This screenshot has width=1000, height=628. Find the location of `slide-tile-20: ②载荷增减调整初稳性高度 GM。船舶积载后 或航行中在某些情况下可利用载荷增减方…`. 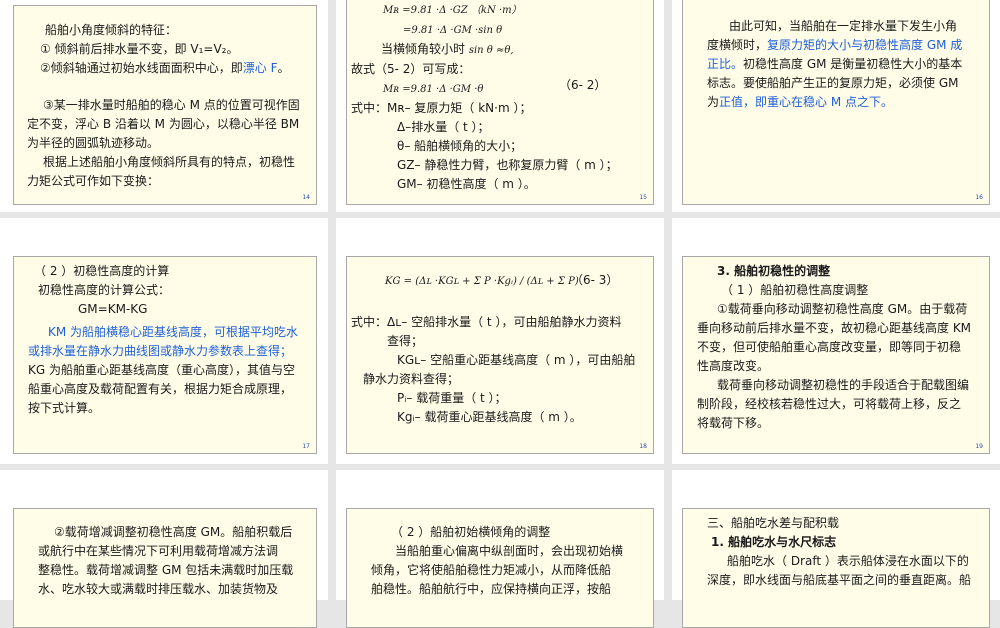

slide-tile-20: ②载荷增减调整初稳性高度 GM。船舶积载后 或航行中在某些情况下可利用载荷增减方… is located at coordinates (164, 549).